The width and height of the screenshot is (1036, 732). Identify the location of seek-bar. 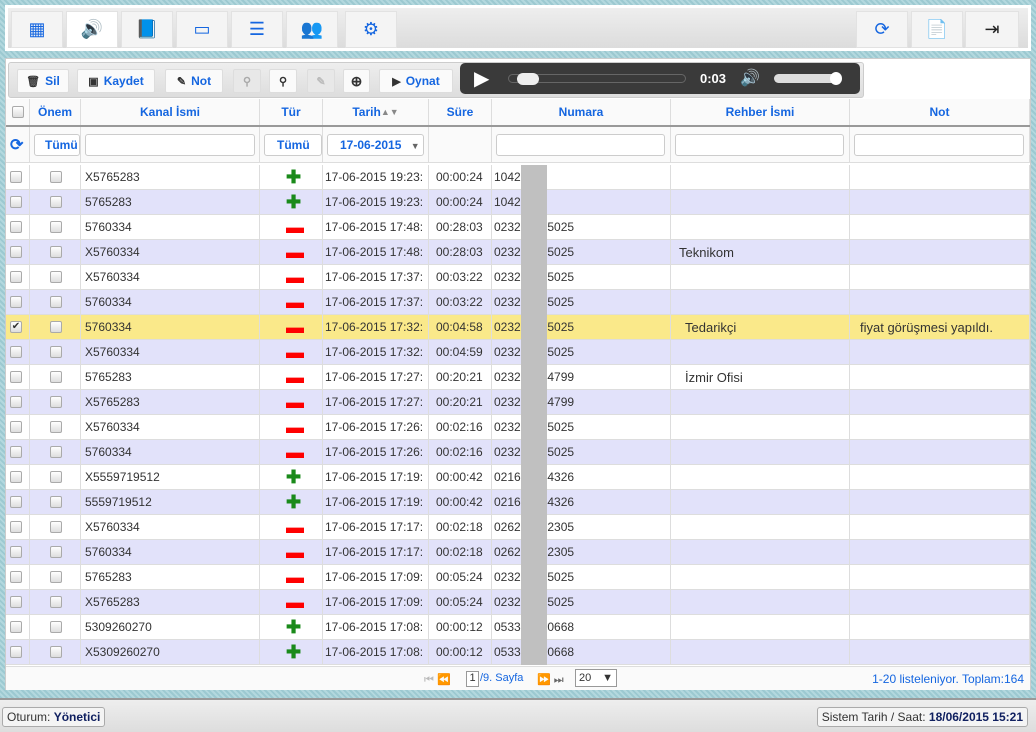
(597, 79).